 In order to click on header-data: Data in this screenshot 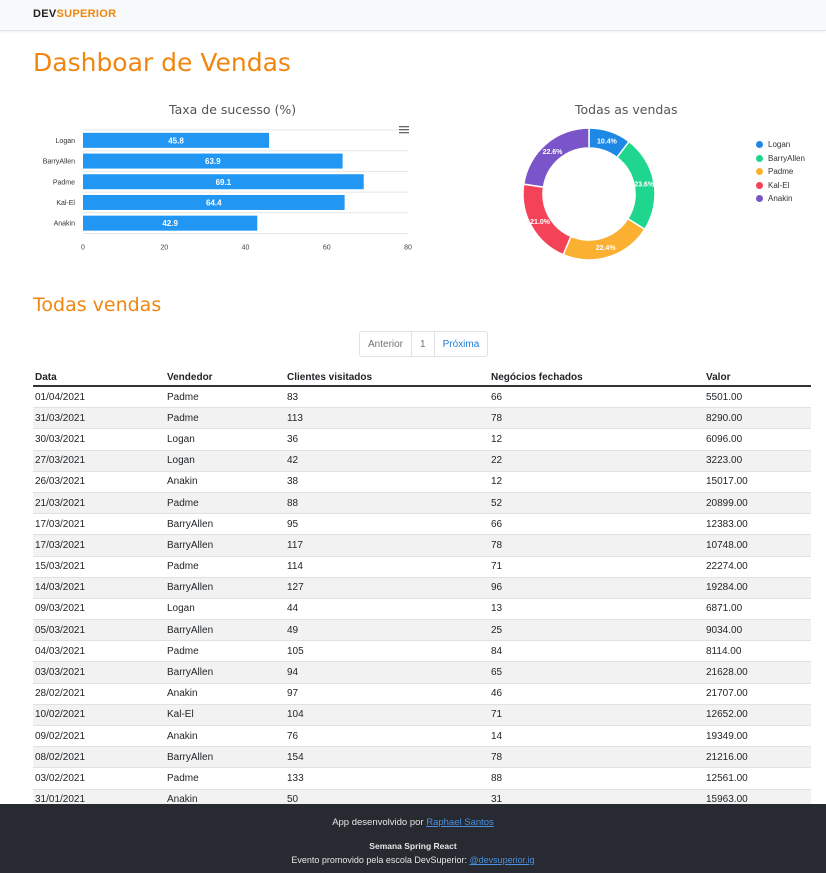, I will do `click(99, 375)`.